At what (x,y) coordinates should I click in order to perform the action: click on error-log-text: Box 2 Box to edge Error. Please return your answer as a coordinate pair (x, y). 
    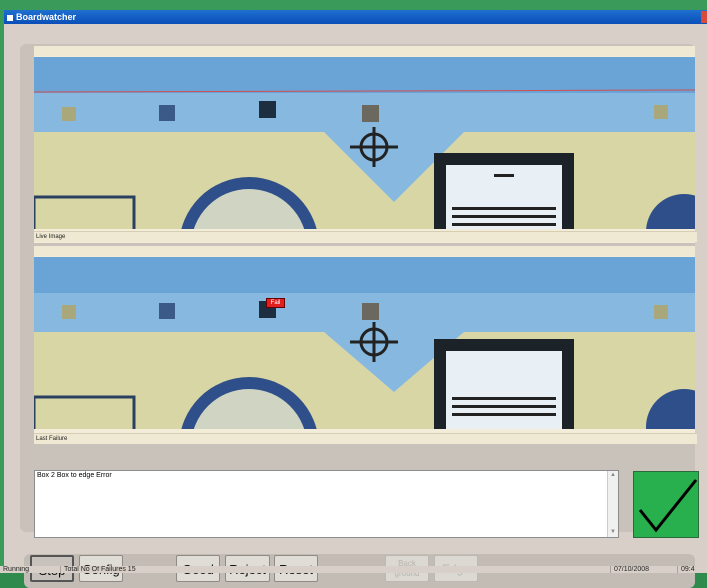
    Looking at the image, I should click on (74, 475).